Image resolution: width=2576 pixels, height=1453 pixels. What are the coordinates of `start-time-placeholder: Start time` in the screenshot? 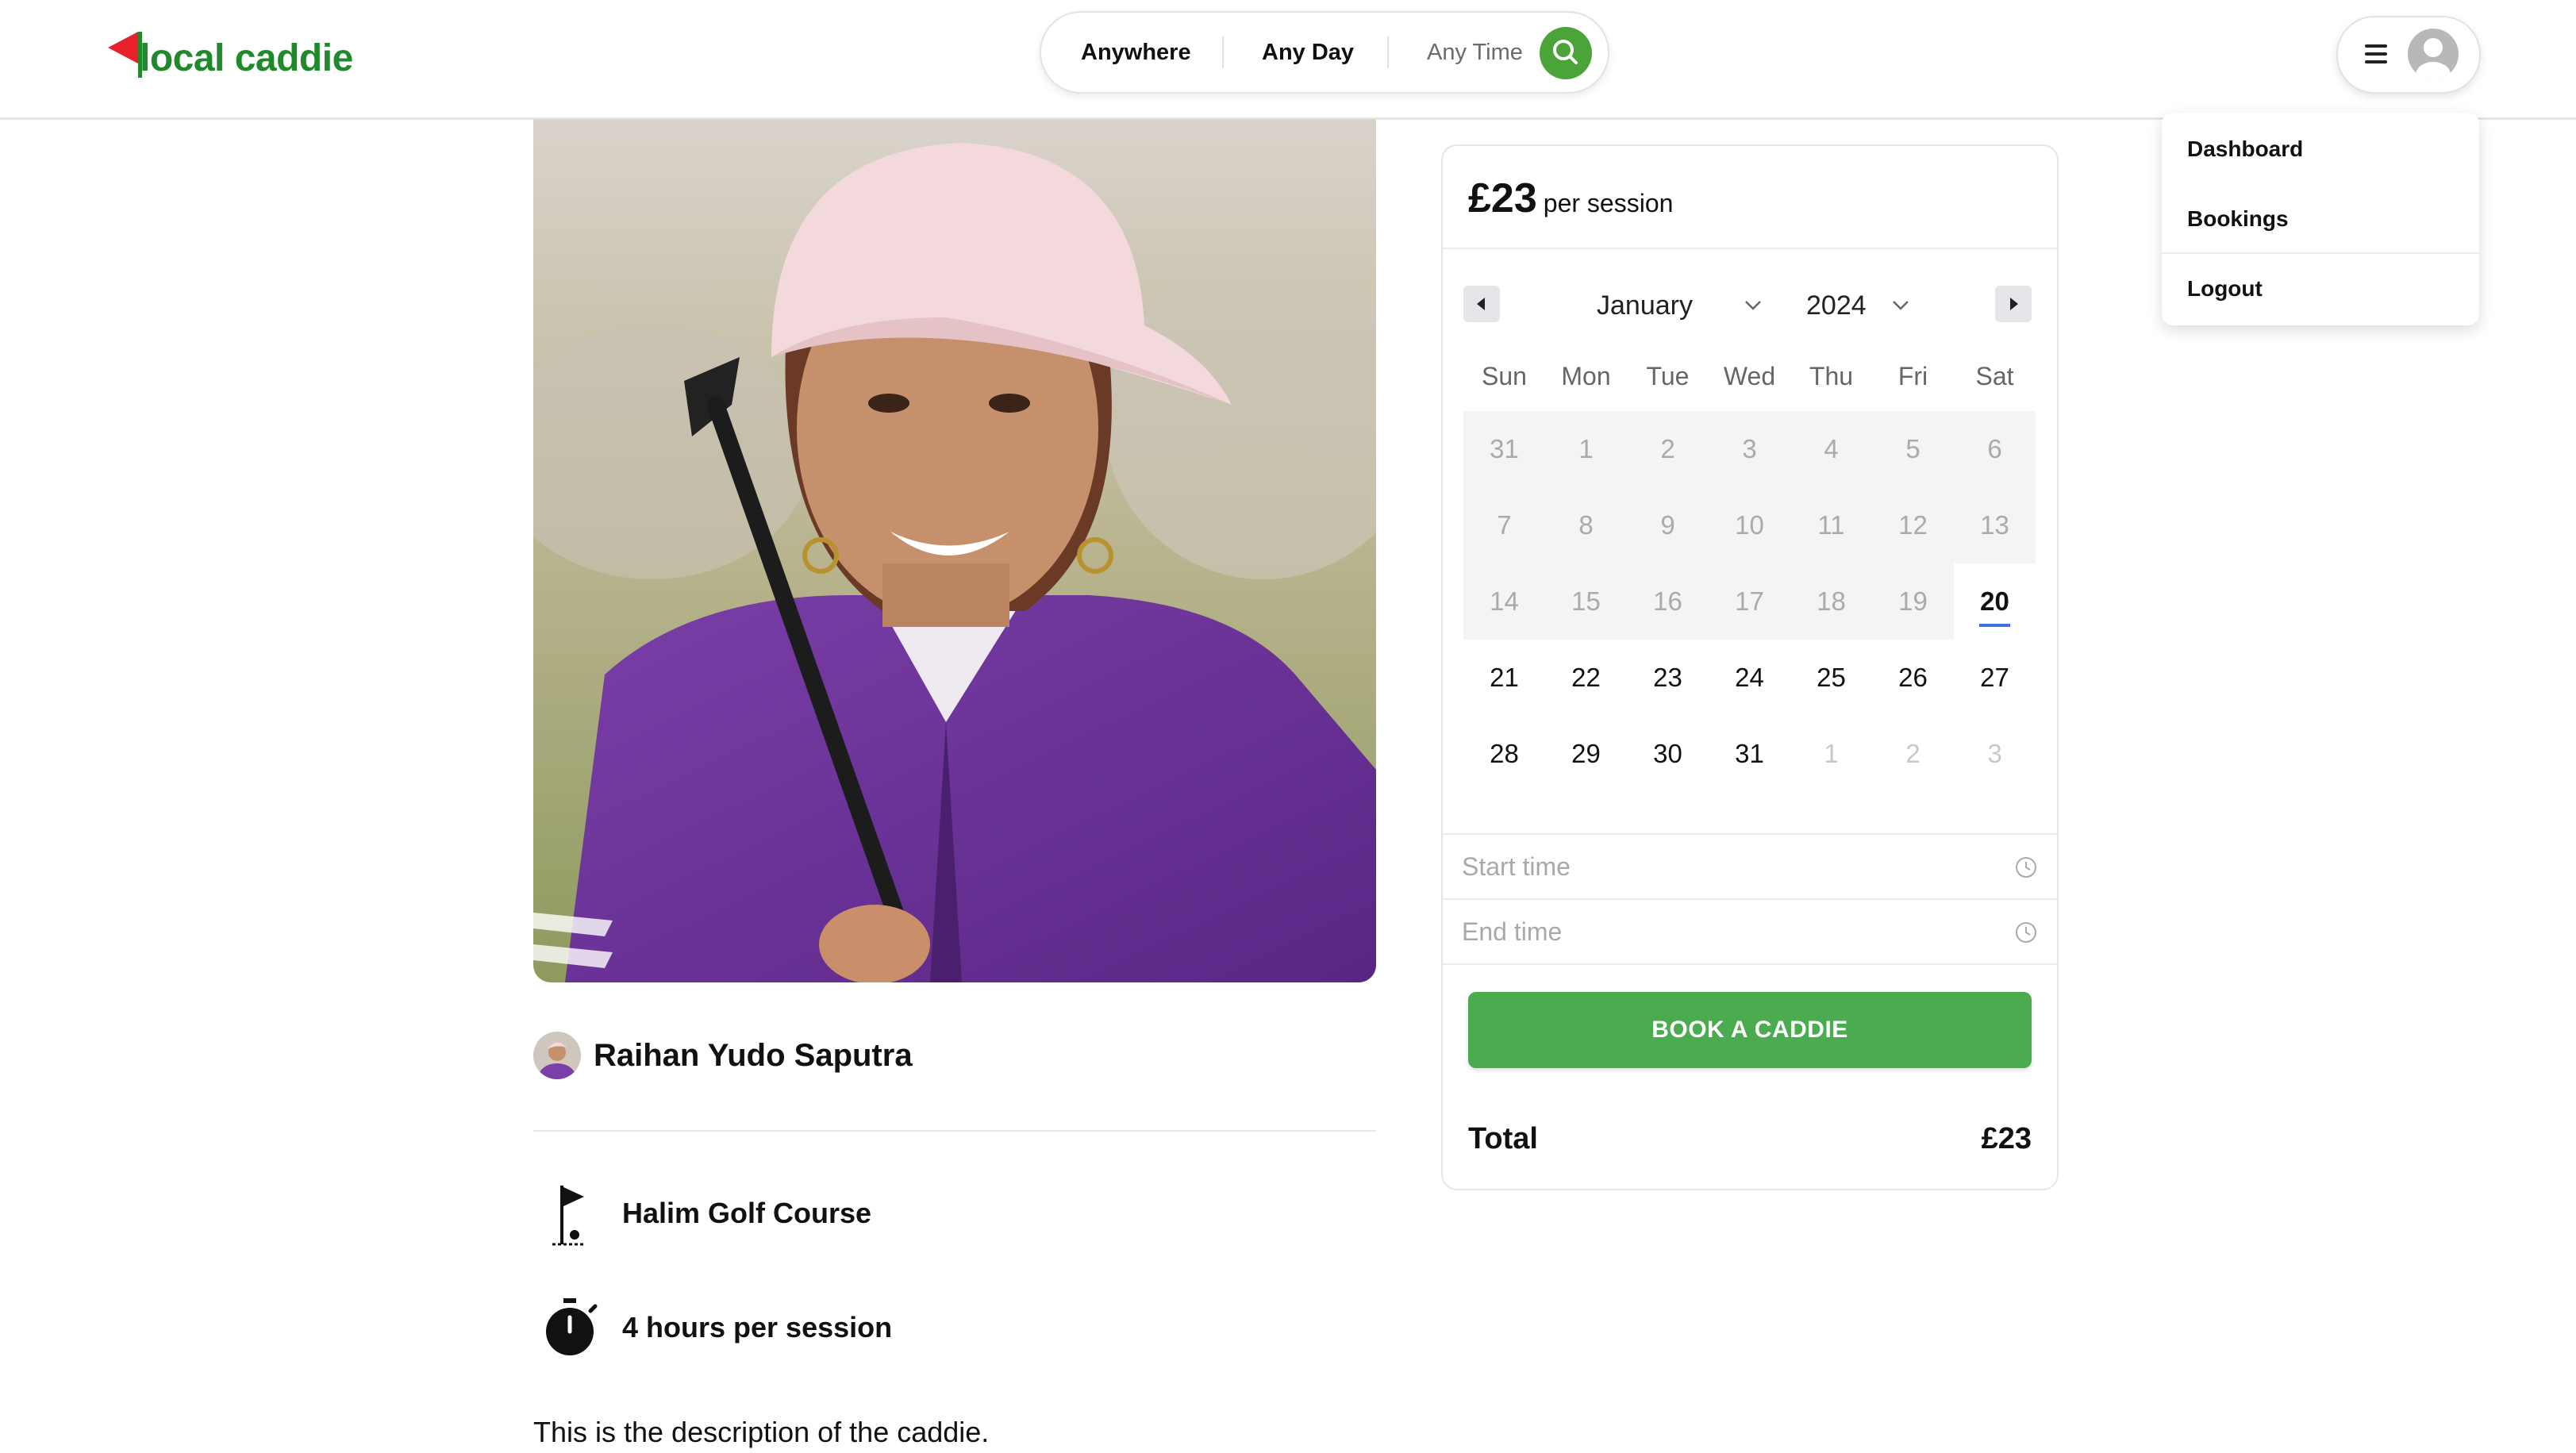 It's located at (1516, 866).